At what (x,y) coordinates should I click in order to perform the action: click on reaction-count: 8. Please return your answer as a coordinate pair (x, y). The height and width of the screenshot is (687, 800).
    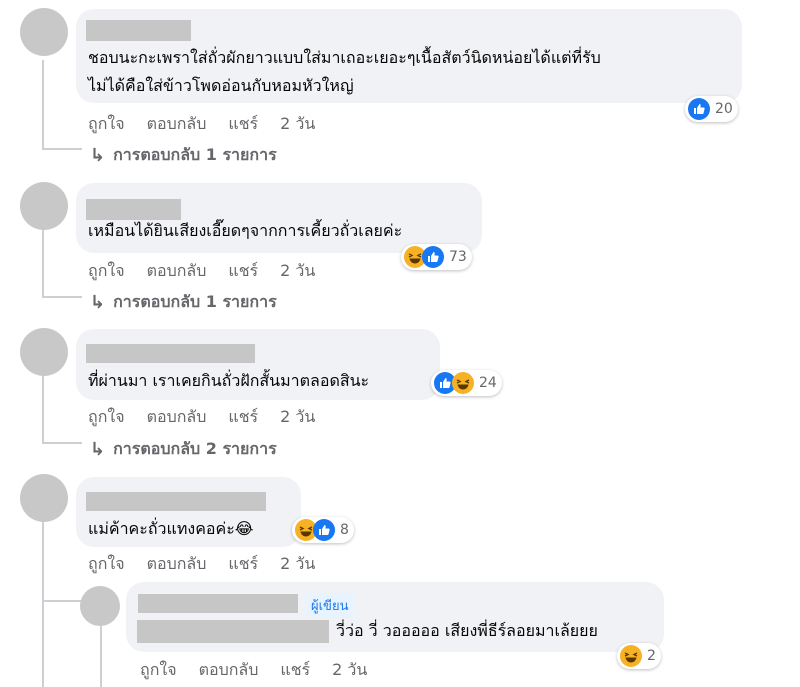
    Looking at the image, I should click on (344, 530).